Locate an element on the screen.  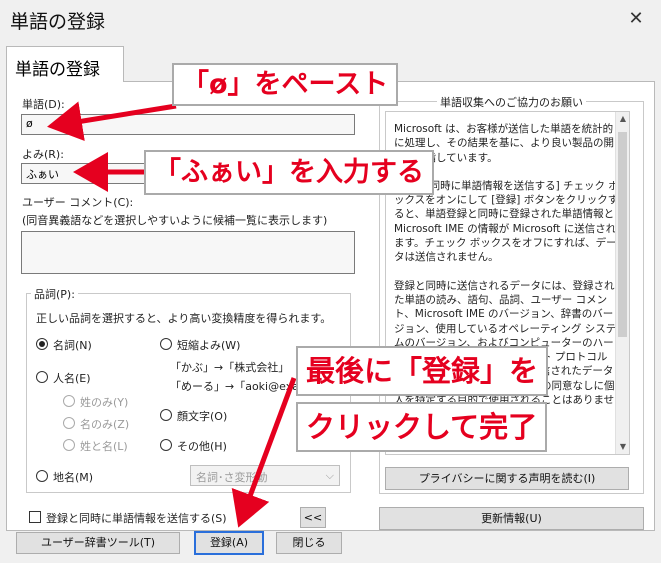
annotation-paste: 「ø」をペースト is located at coordinates (285, 84).